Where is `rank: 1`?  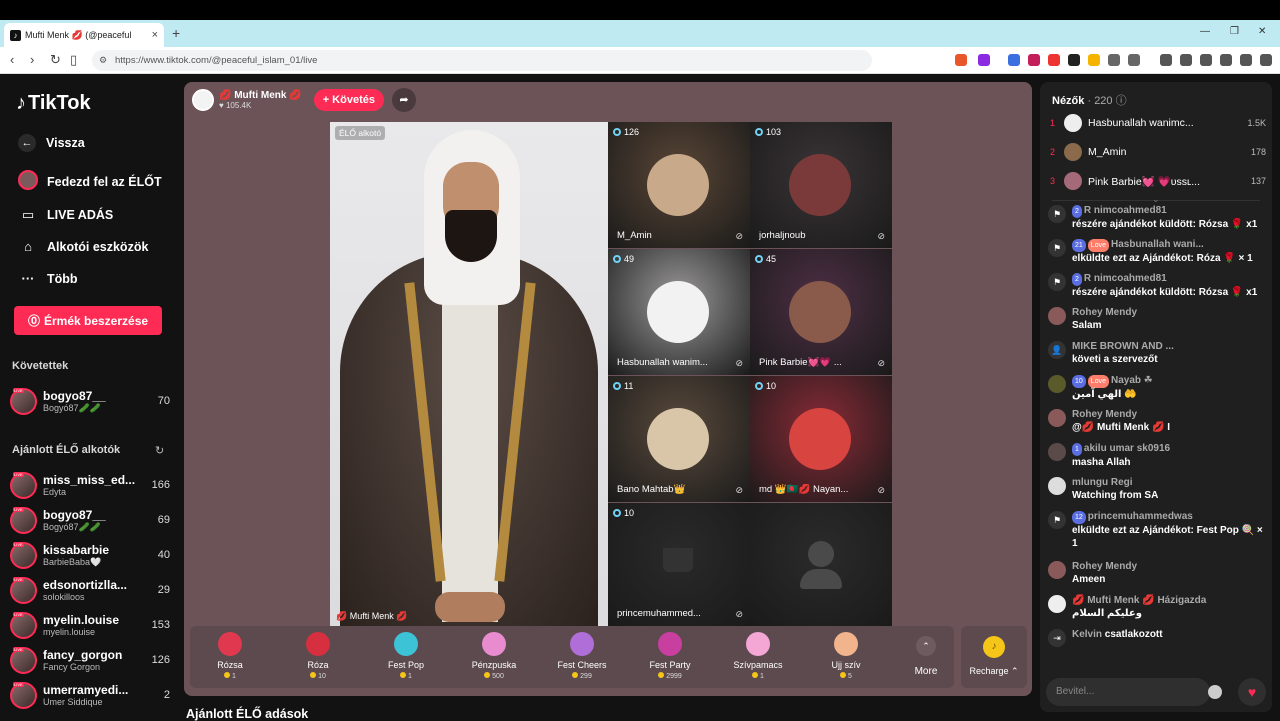
rank: 1 is located at coordinates (1053, 123).